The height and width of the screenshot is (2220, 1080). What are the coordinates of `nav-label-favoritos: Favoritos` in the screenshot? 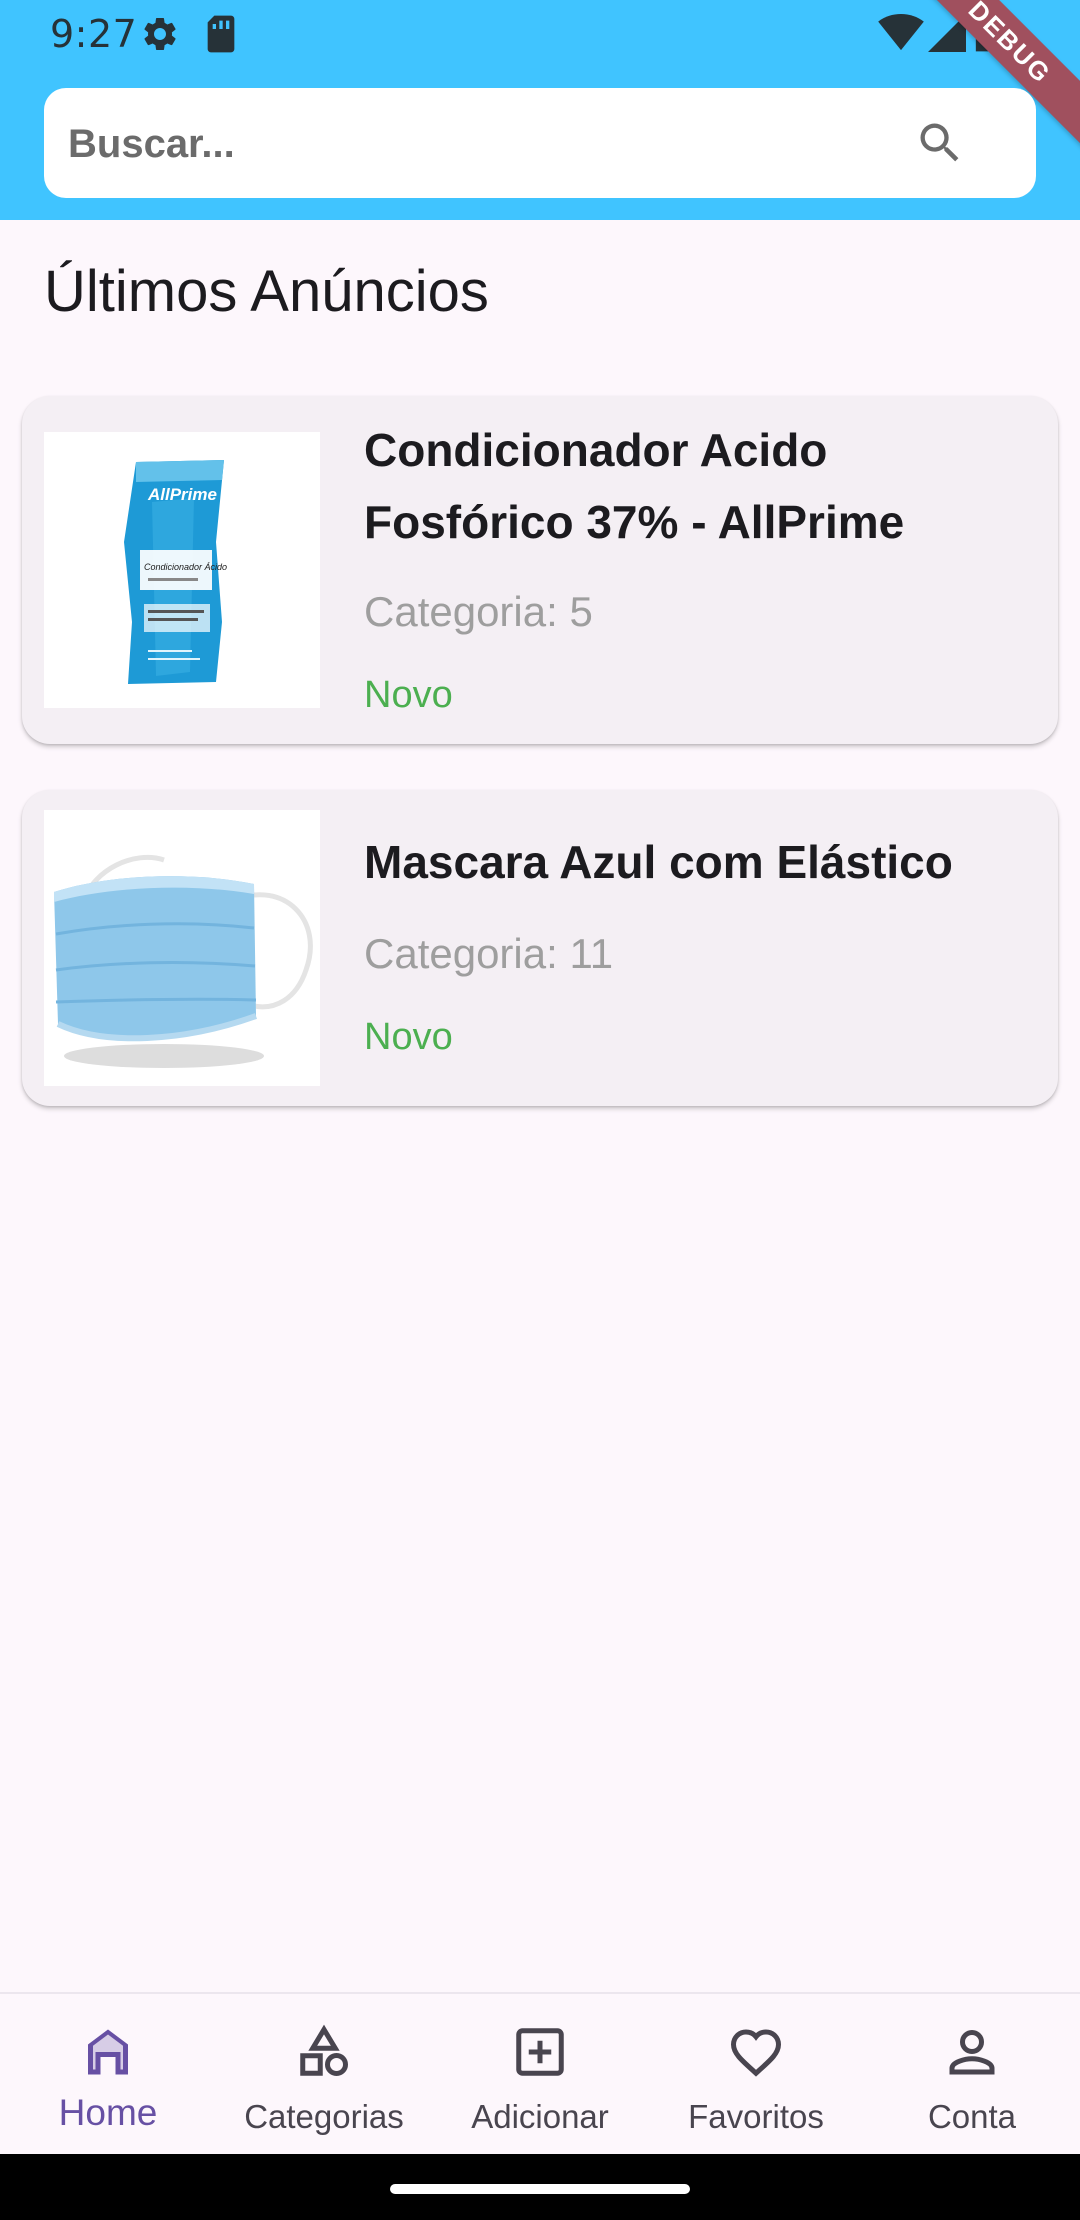 It's located at (756, 2116).